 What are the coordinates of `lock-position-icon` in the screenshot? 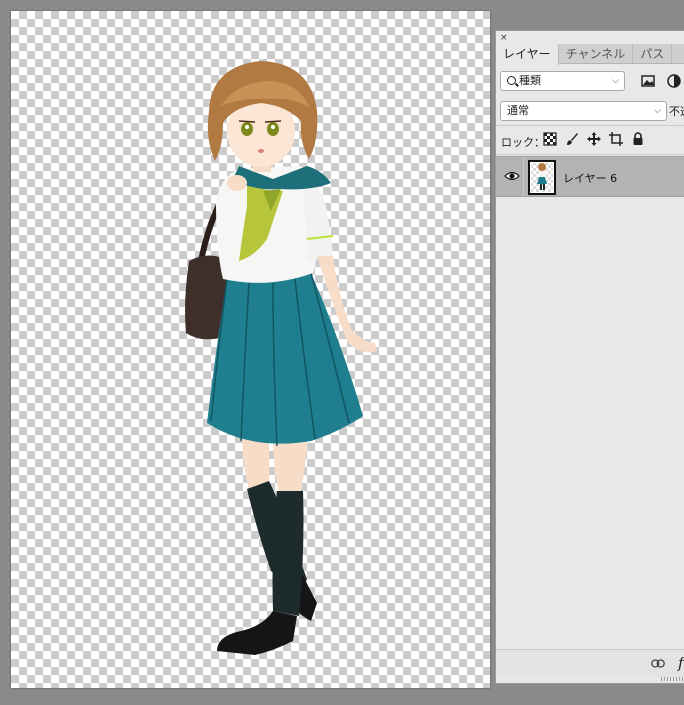 It's located at (594, 139).